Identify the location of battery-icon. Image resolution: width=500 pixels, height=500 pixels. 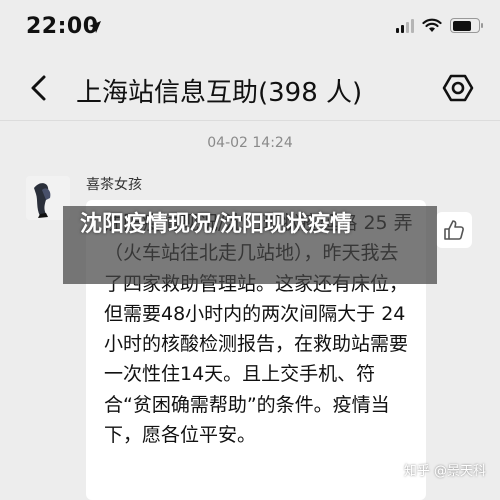
(466, 25).